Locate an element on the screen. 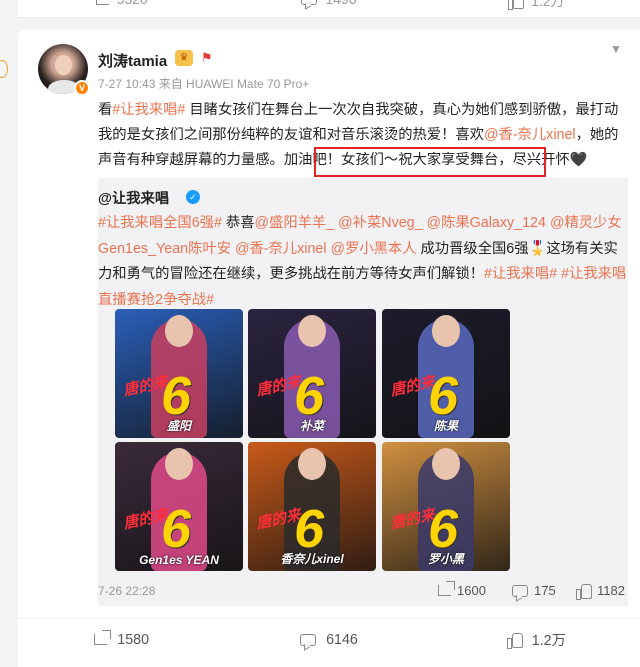  repost-like-button: 1182 is located at coordinates (600, 591).